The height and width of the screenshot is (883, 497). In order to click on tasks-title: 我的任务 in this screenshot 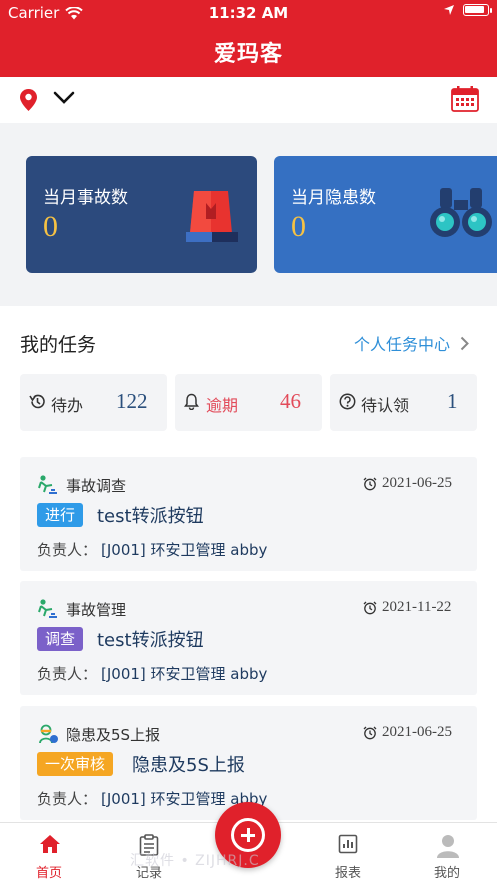, I will do `click(58, 345)`.